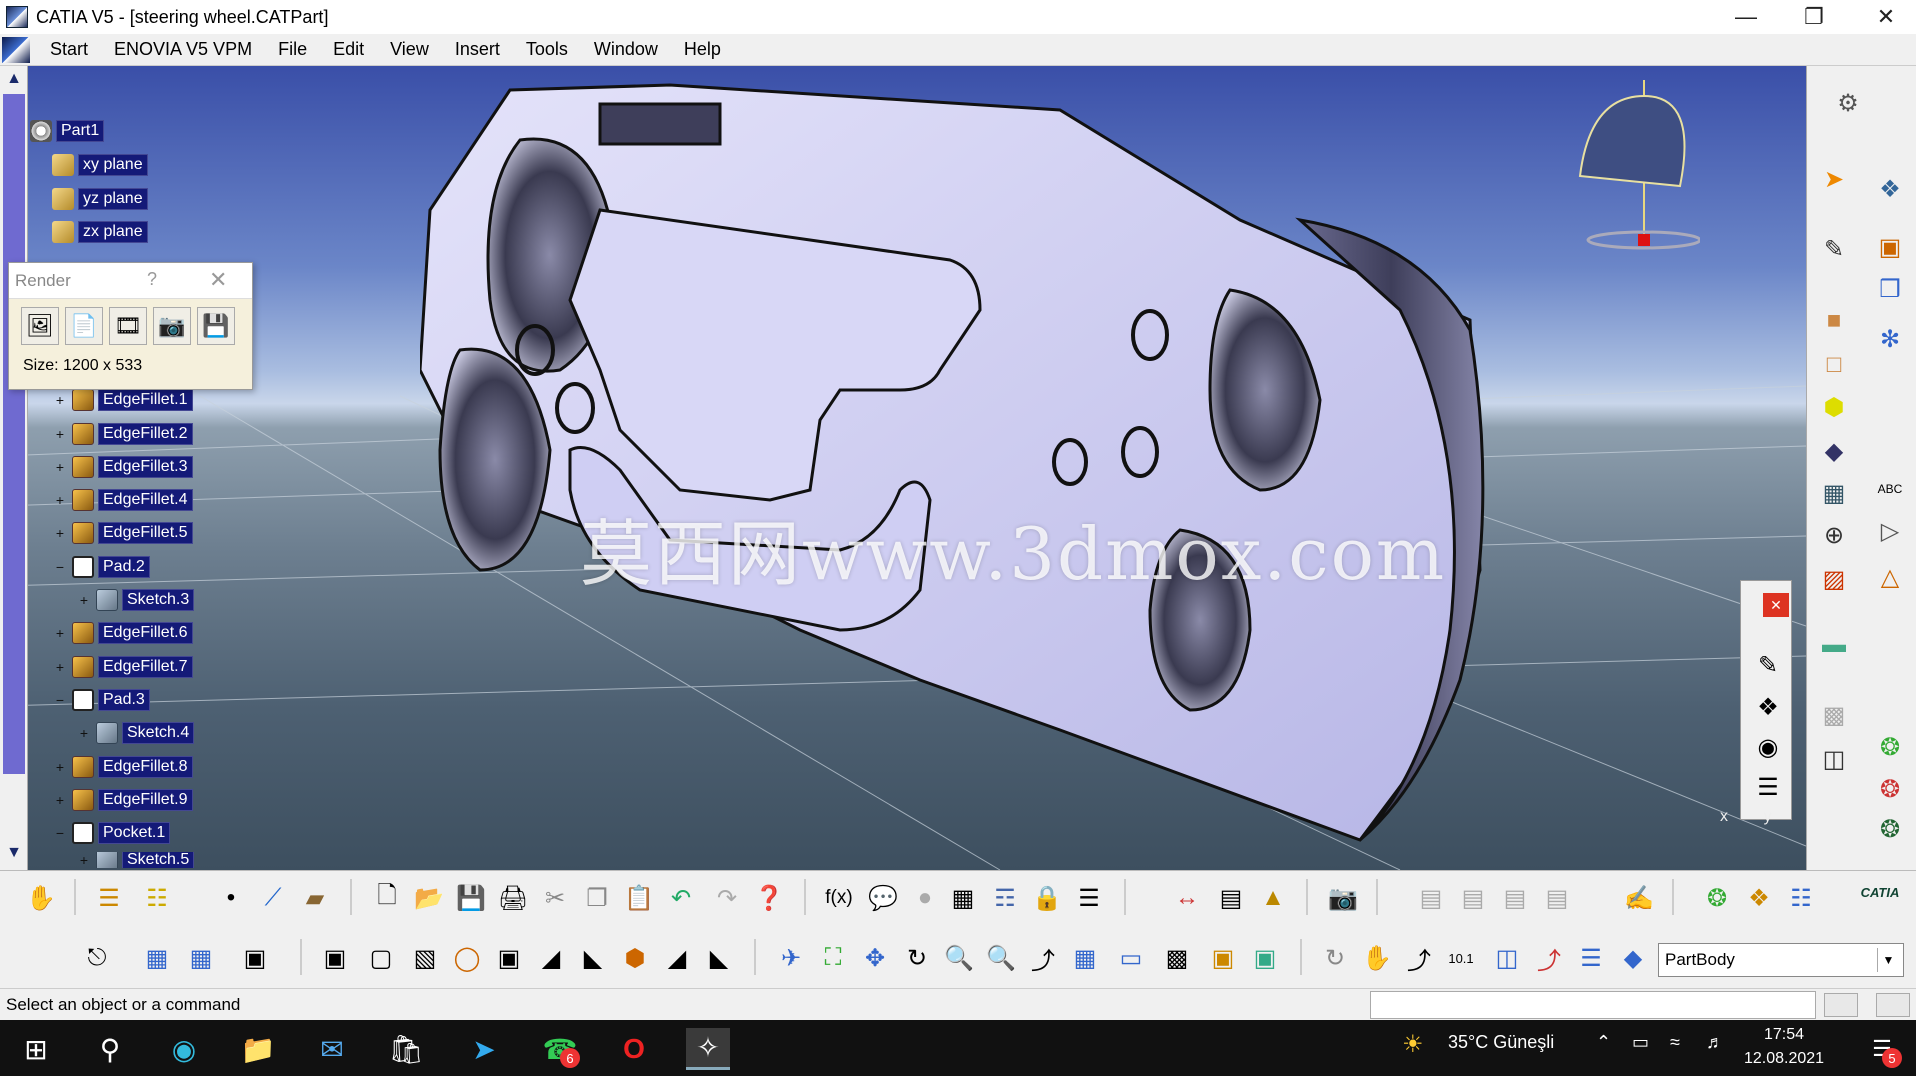  Describe the element at coordinates (1047, 898) in the screenshot. I see `lock-icon: 🔒` at that location.